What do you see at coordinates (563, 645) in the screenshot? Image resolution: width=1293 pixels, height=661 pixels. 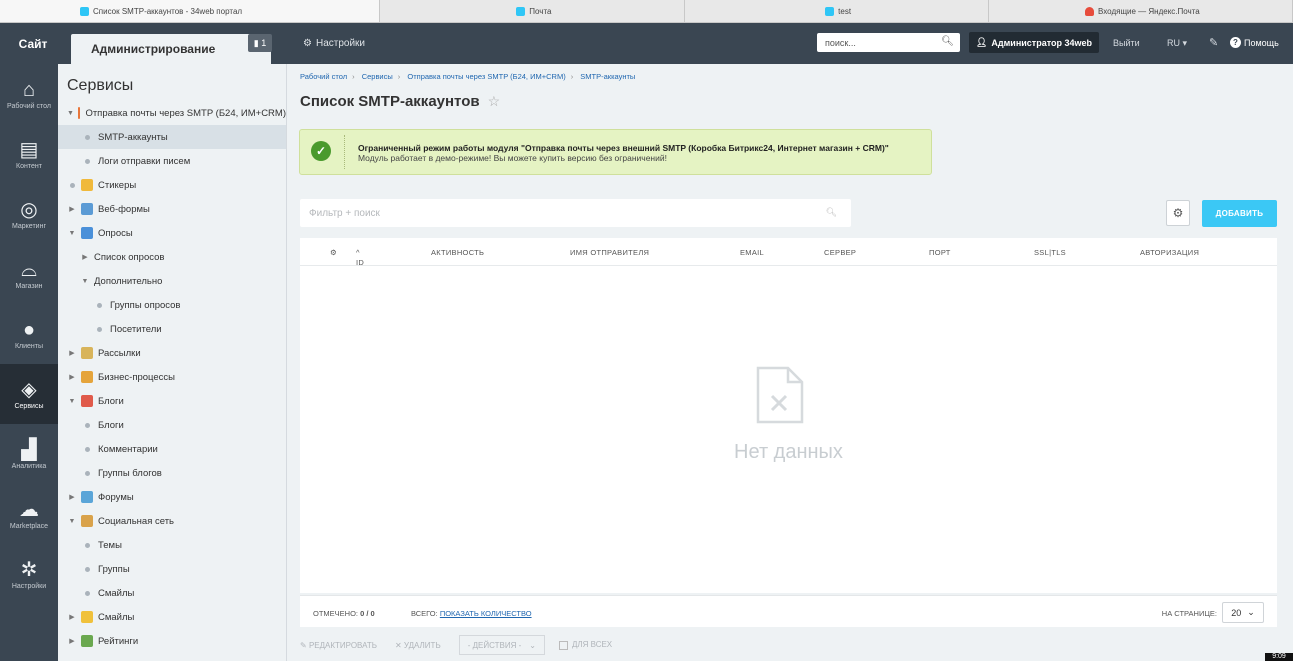 I see `checkbox` at bounding box center [563, 645].